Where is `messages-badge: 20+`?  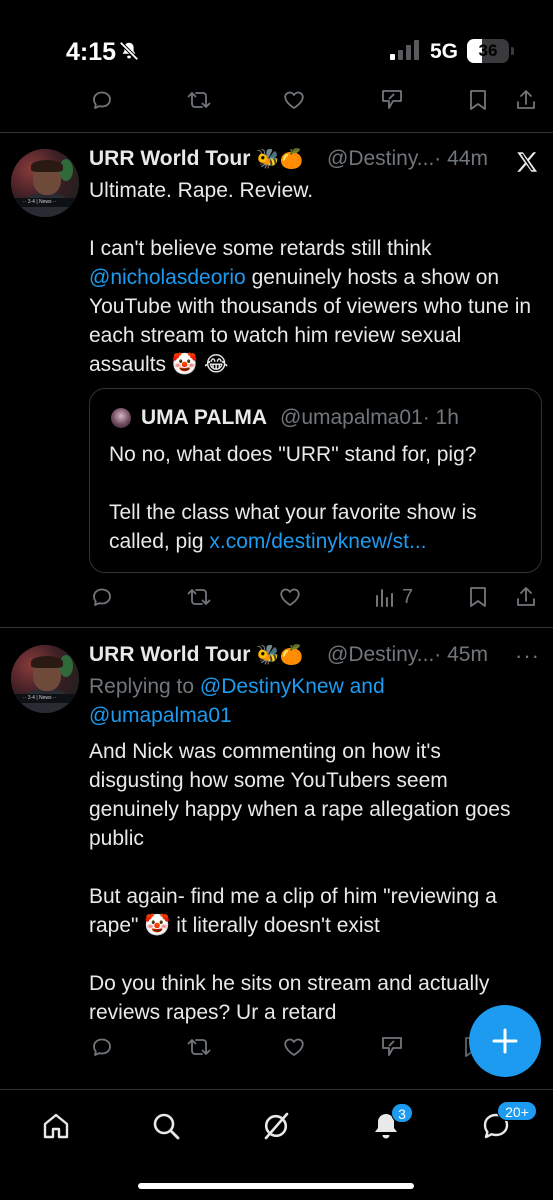
messages-badge: 20+ is located at coordinates (517, 1111).